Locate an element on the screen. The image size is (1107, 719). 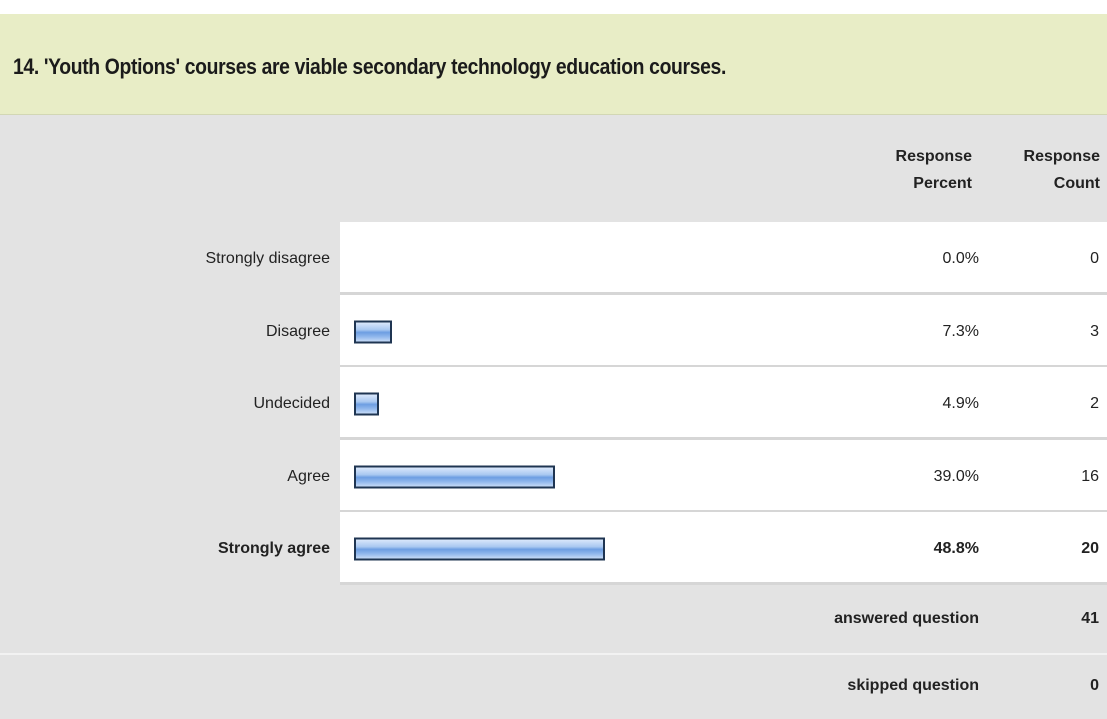
row-label: Strongly disagree is located at coordinates (267, 258).